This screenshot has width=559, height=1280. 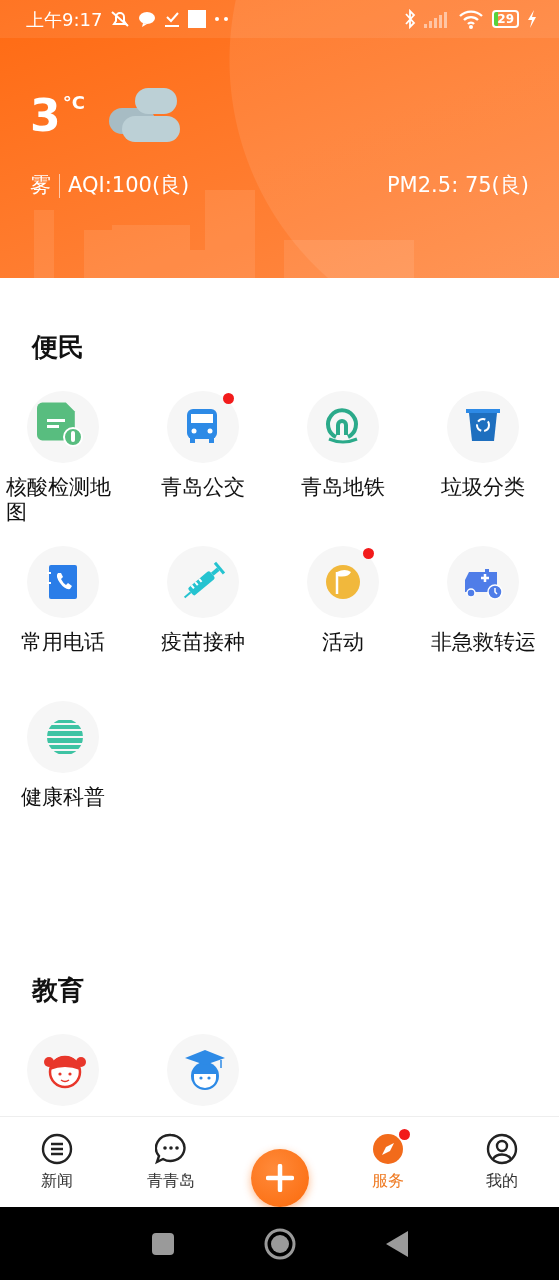 What do you see at coordinates (396, 1243) in the screenshot?
I see `back-button` at bounding box center [396, 1243].